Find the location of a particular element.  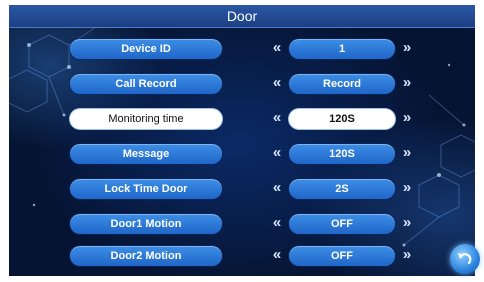

label-lock-time-door: Lock Time Door is located at coordinates (146, 189).